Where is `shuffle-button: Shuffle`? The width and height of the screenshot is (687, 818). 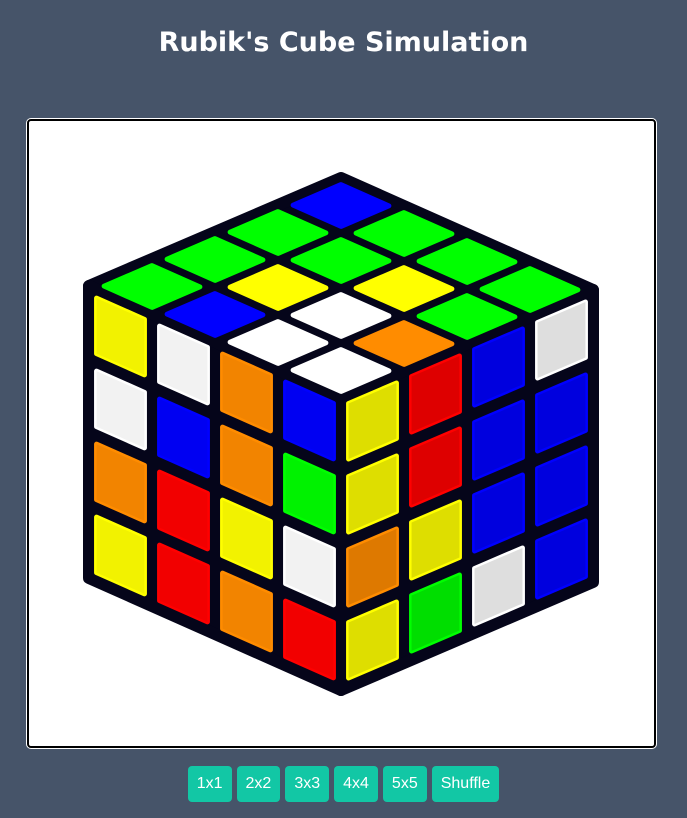 shuffle-button: Shuffle is located at coordinates (465, 784).